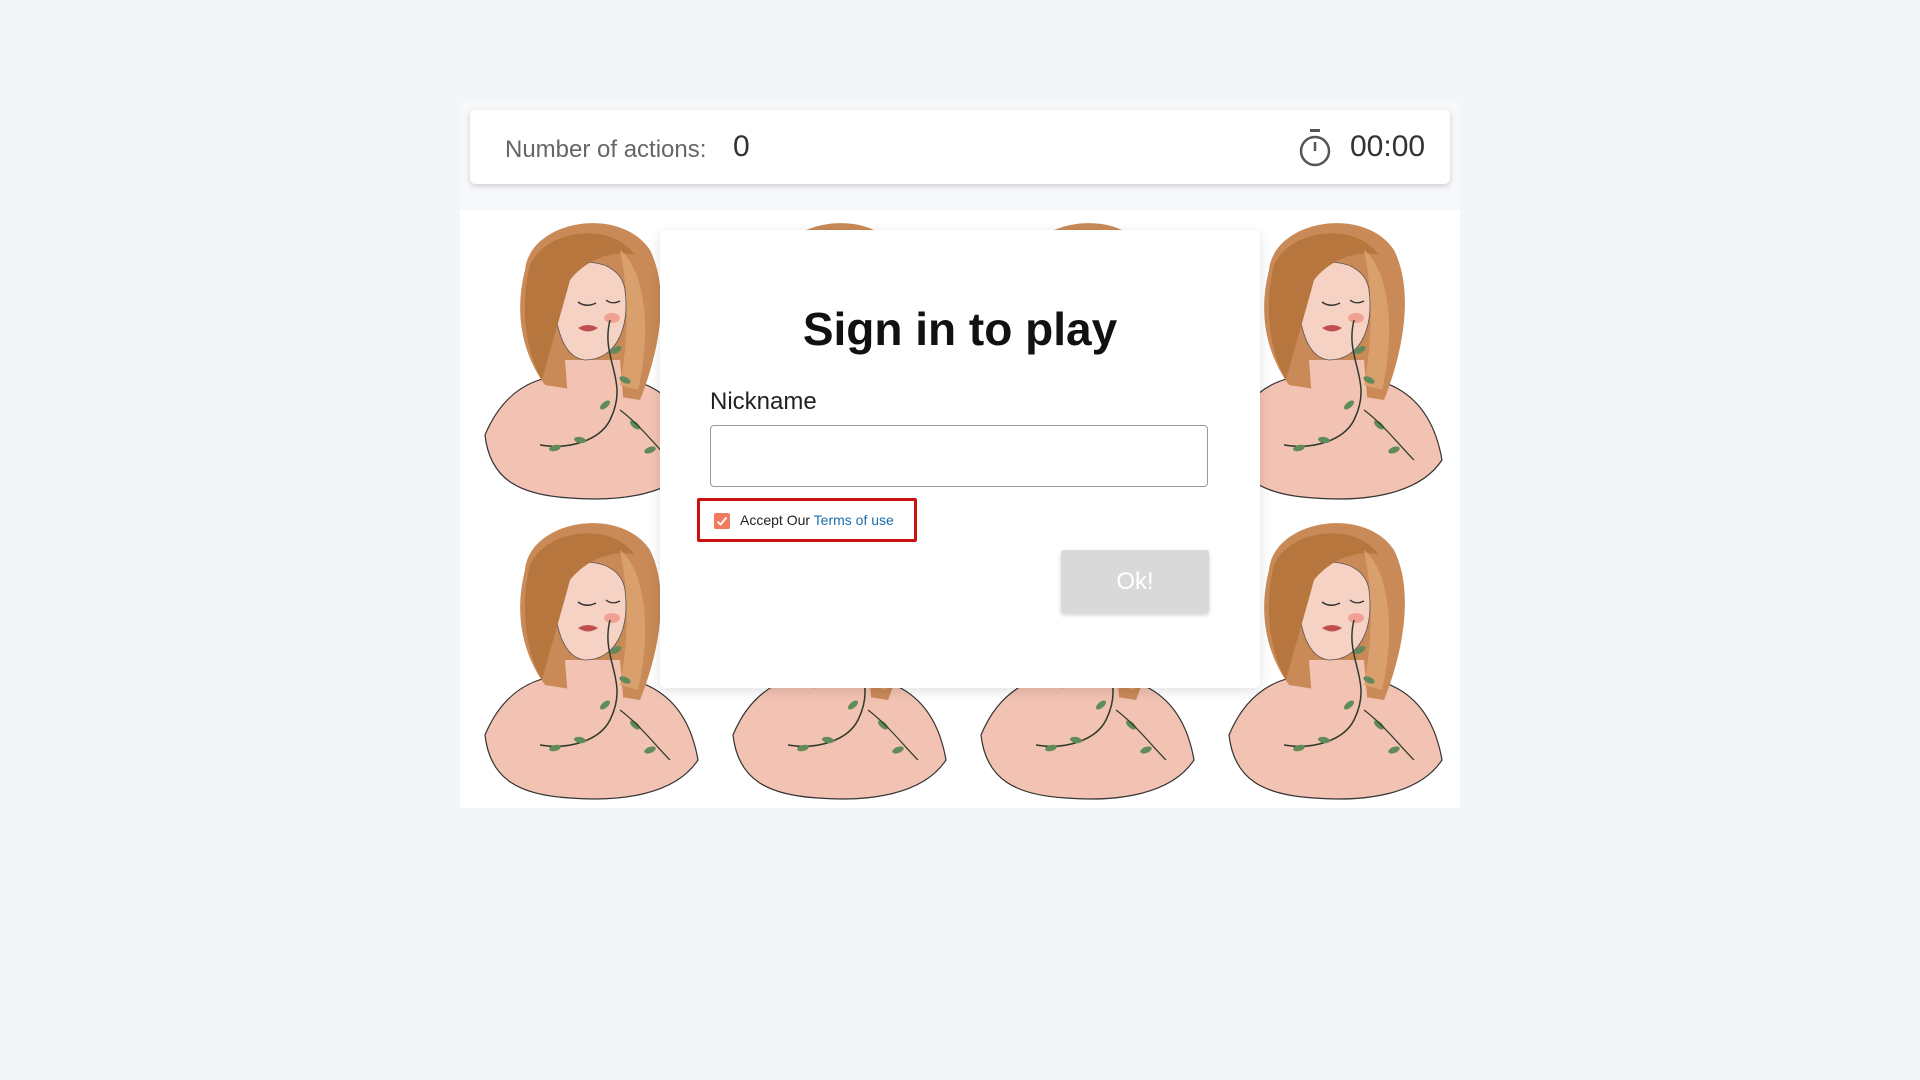 Image resolution: width=1920 pixels, height=1080 pixels. Describe the element at coordinates (606, 149) in the screenshot. I see `actions-label: Number of actions:` at that location.